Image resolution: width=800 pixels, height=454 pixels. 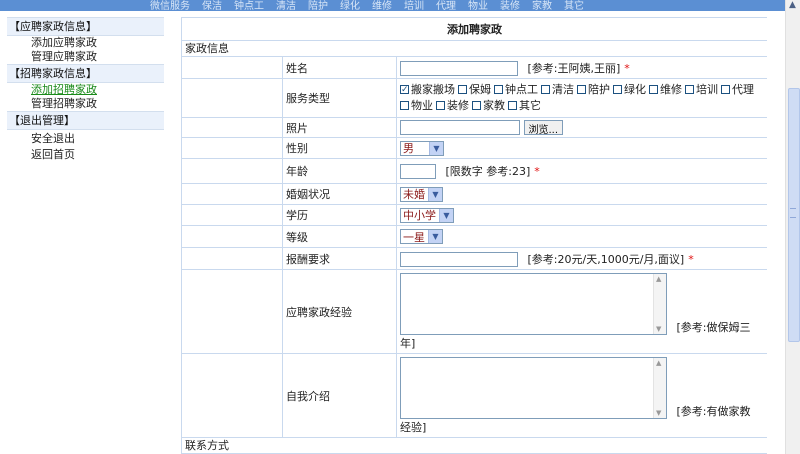 What do you see at coordinates (792, 227) in the screenshot?
I see `page-scrollbar: ▲` at bounding box center [792, 227].